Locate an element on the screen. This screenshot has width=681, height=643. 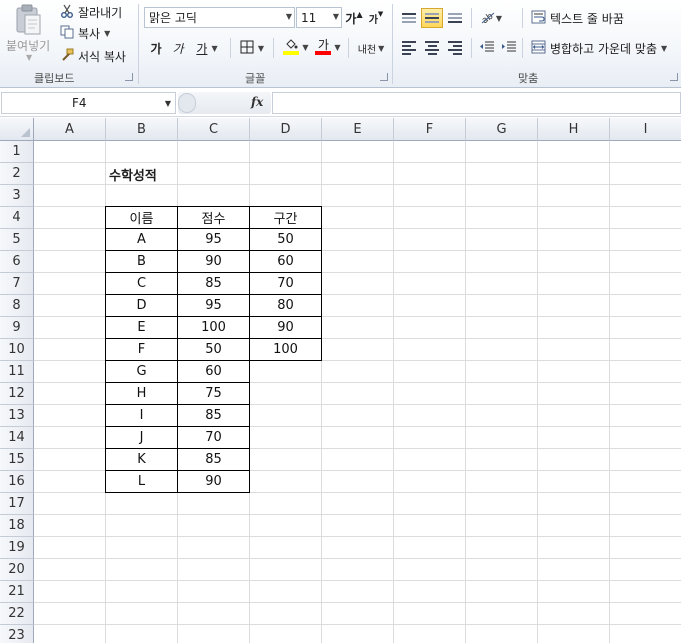
table-header-cell: 점수 is located at coordinates (213, 217).